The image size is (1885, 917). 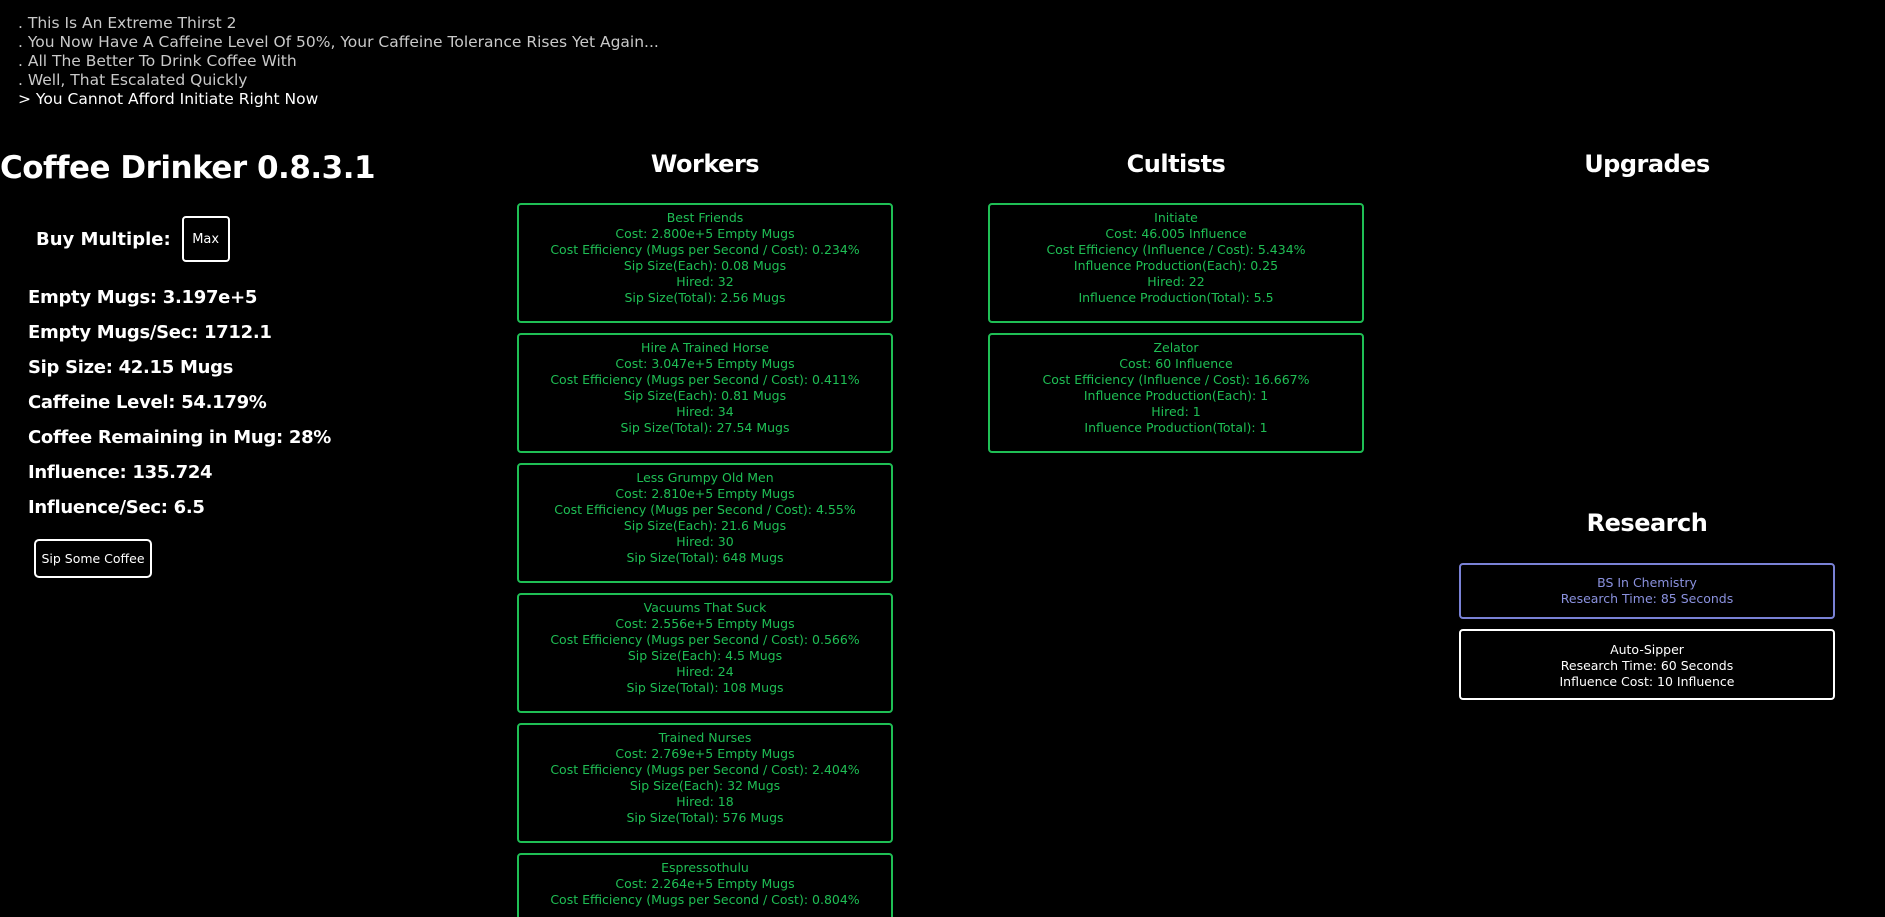 I want to click on worker-cost: Cost: 2.769e+5 Empty Mugs, so click(x=705, y=753).